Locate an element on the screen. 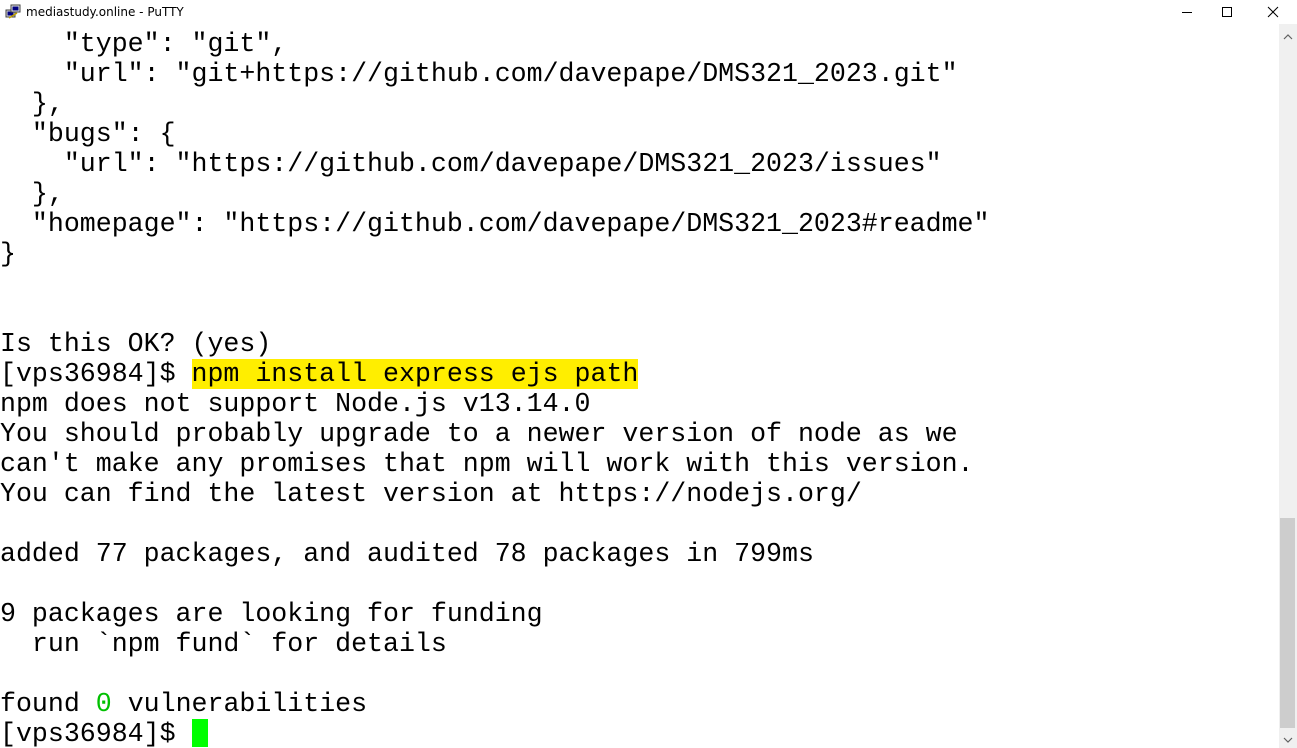  maximize-button is located at coordinates (1226, 12).